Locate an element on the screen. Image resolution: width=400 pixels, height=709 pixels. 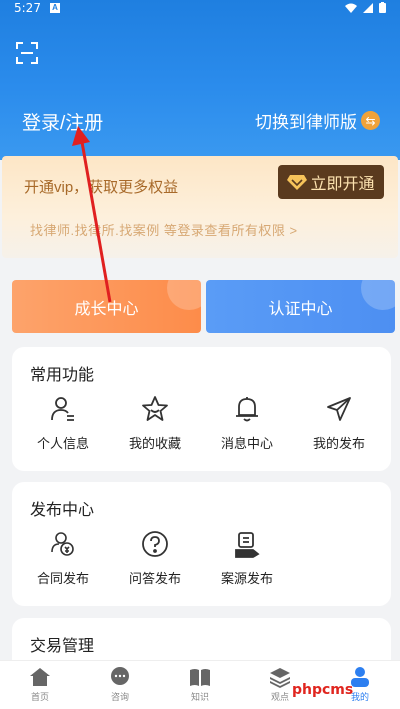
login-register-link: 登录/注册 is located at coordinates (62, 121).